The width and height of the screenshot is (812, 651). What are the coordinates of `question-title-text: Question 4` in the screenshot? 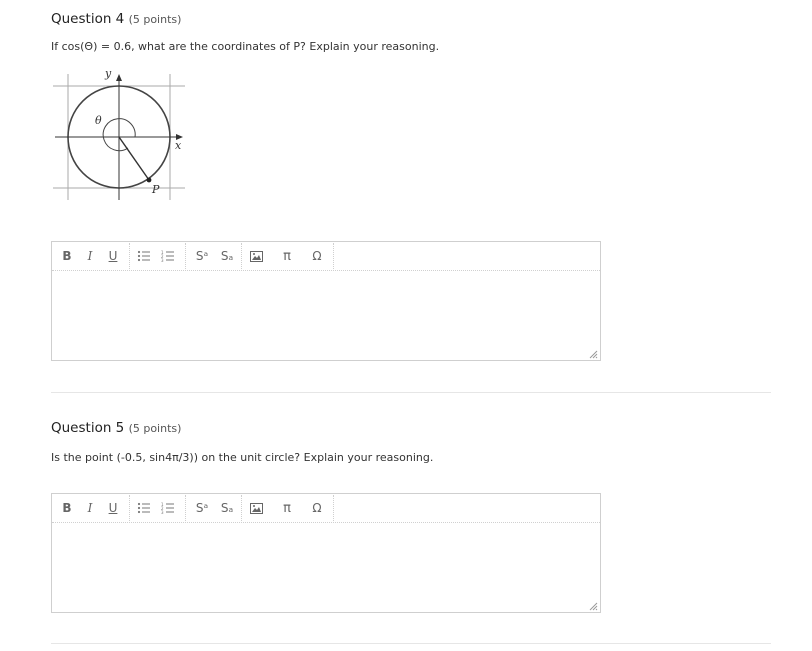 It's located at (88, 19).